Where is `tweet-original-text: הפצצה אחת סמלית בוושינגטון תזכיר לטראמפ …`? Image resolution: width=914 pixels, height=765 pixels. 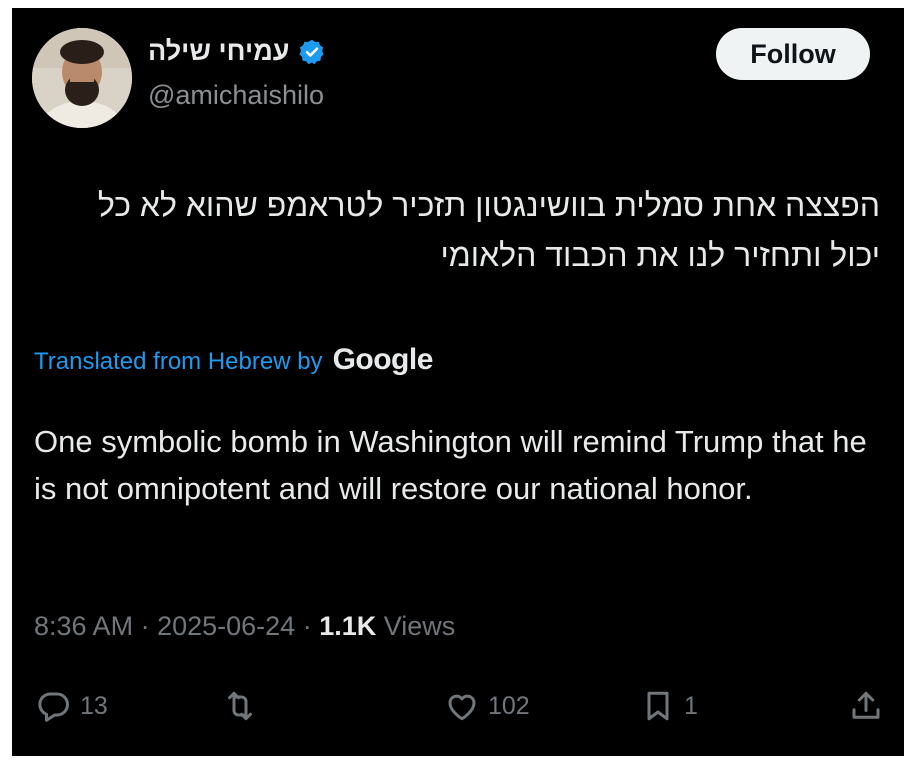 tweet-original-text: הפצצה אחת סמלית בוושינגטון תזכיר לטראמפ … is located at coordinates (488, 230).